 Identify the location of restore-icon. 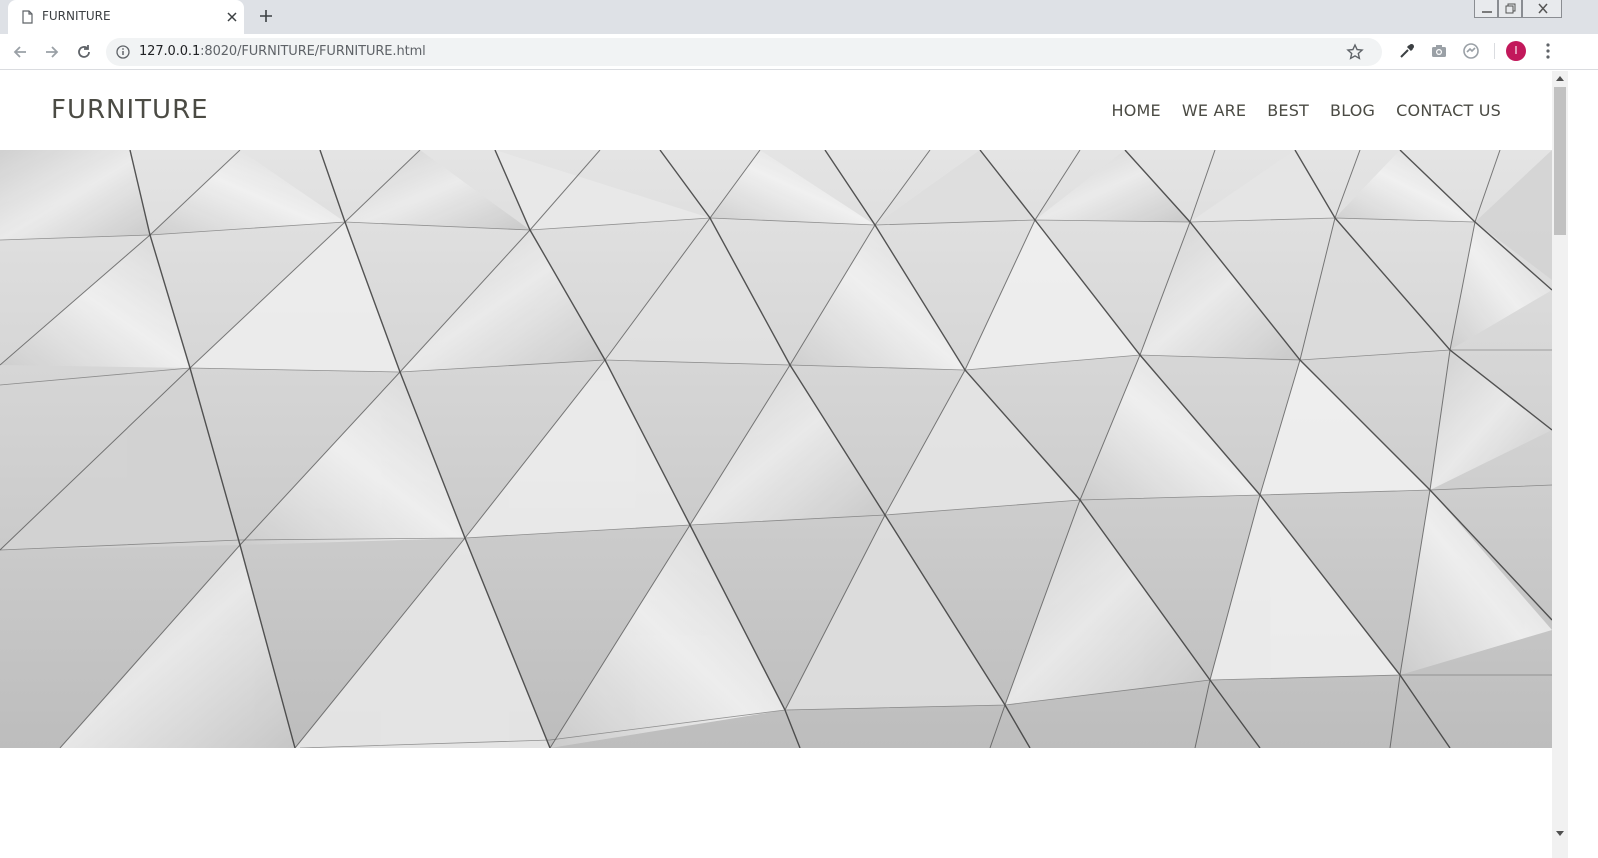
(1510, 8).